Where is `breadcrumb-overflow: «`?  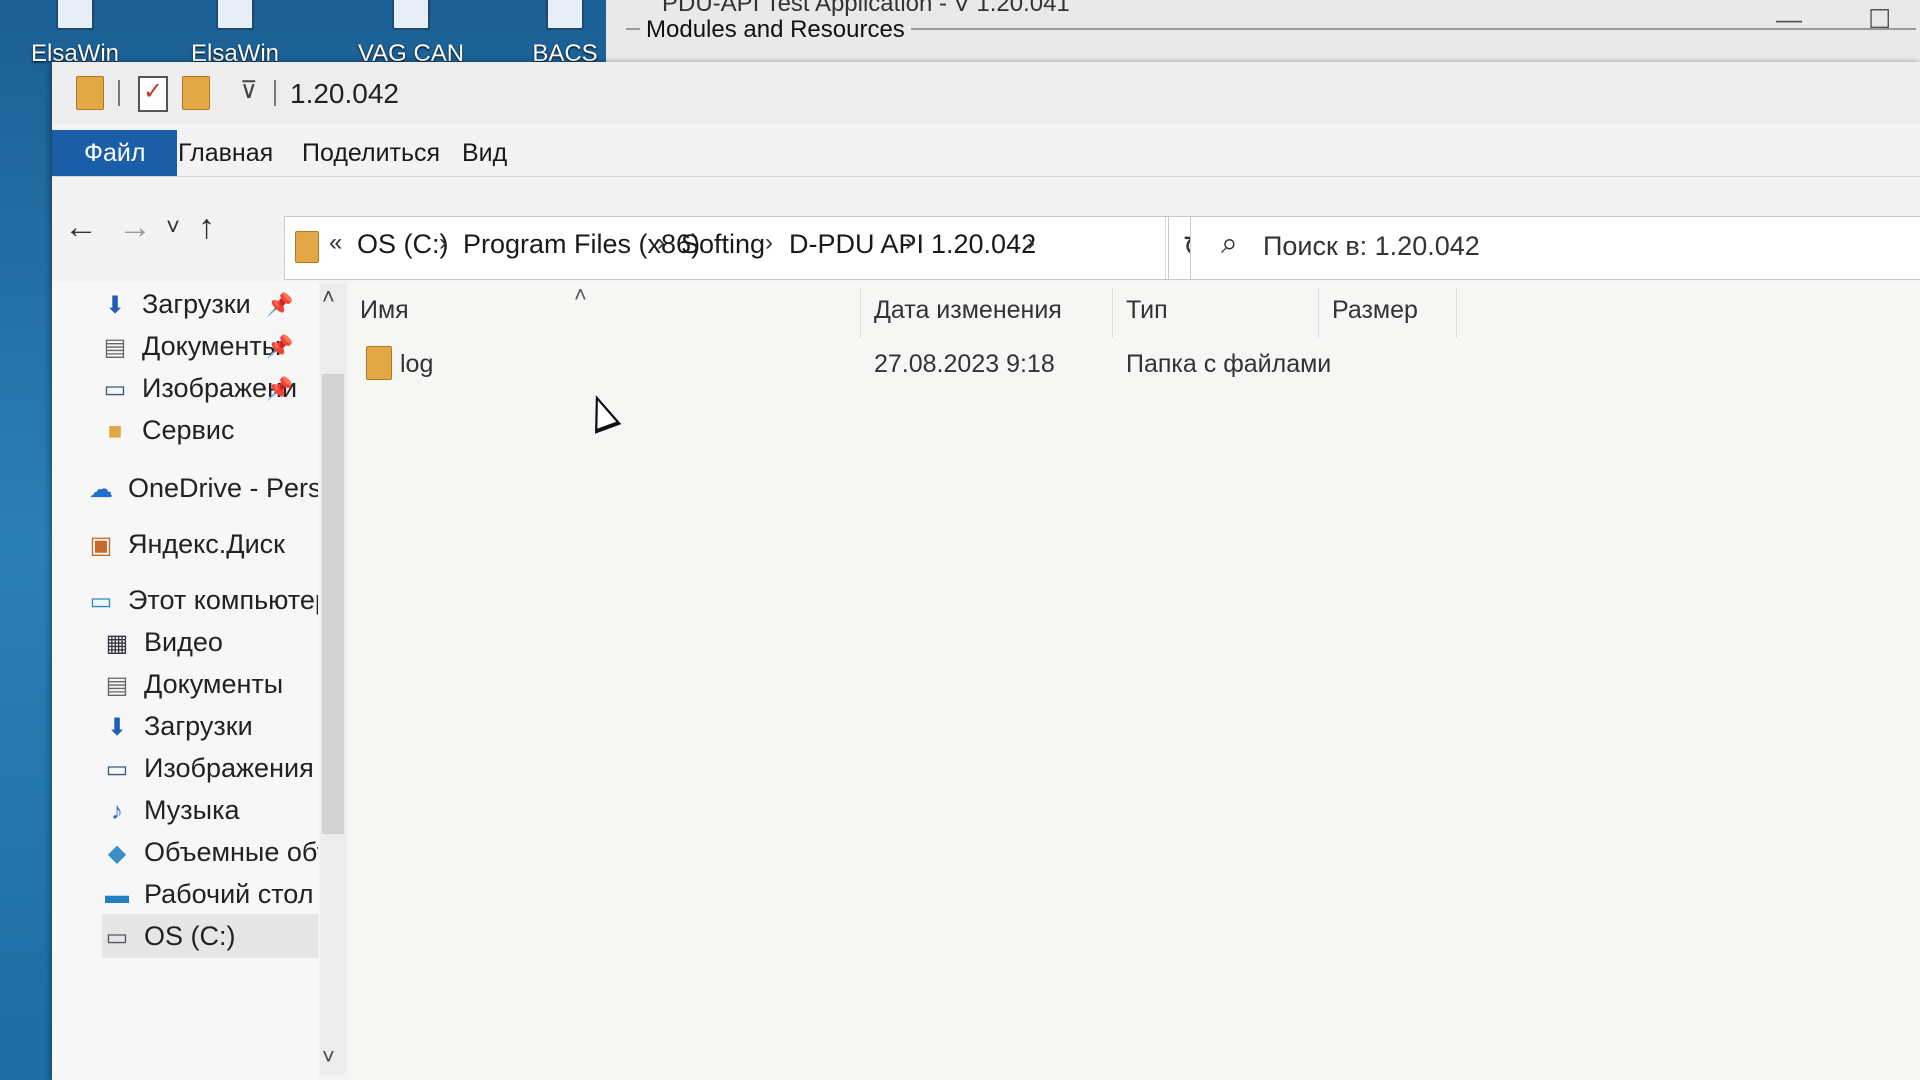
breadcrumb-overflow: « is located at coordinates (335, 243).